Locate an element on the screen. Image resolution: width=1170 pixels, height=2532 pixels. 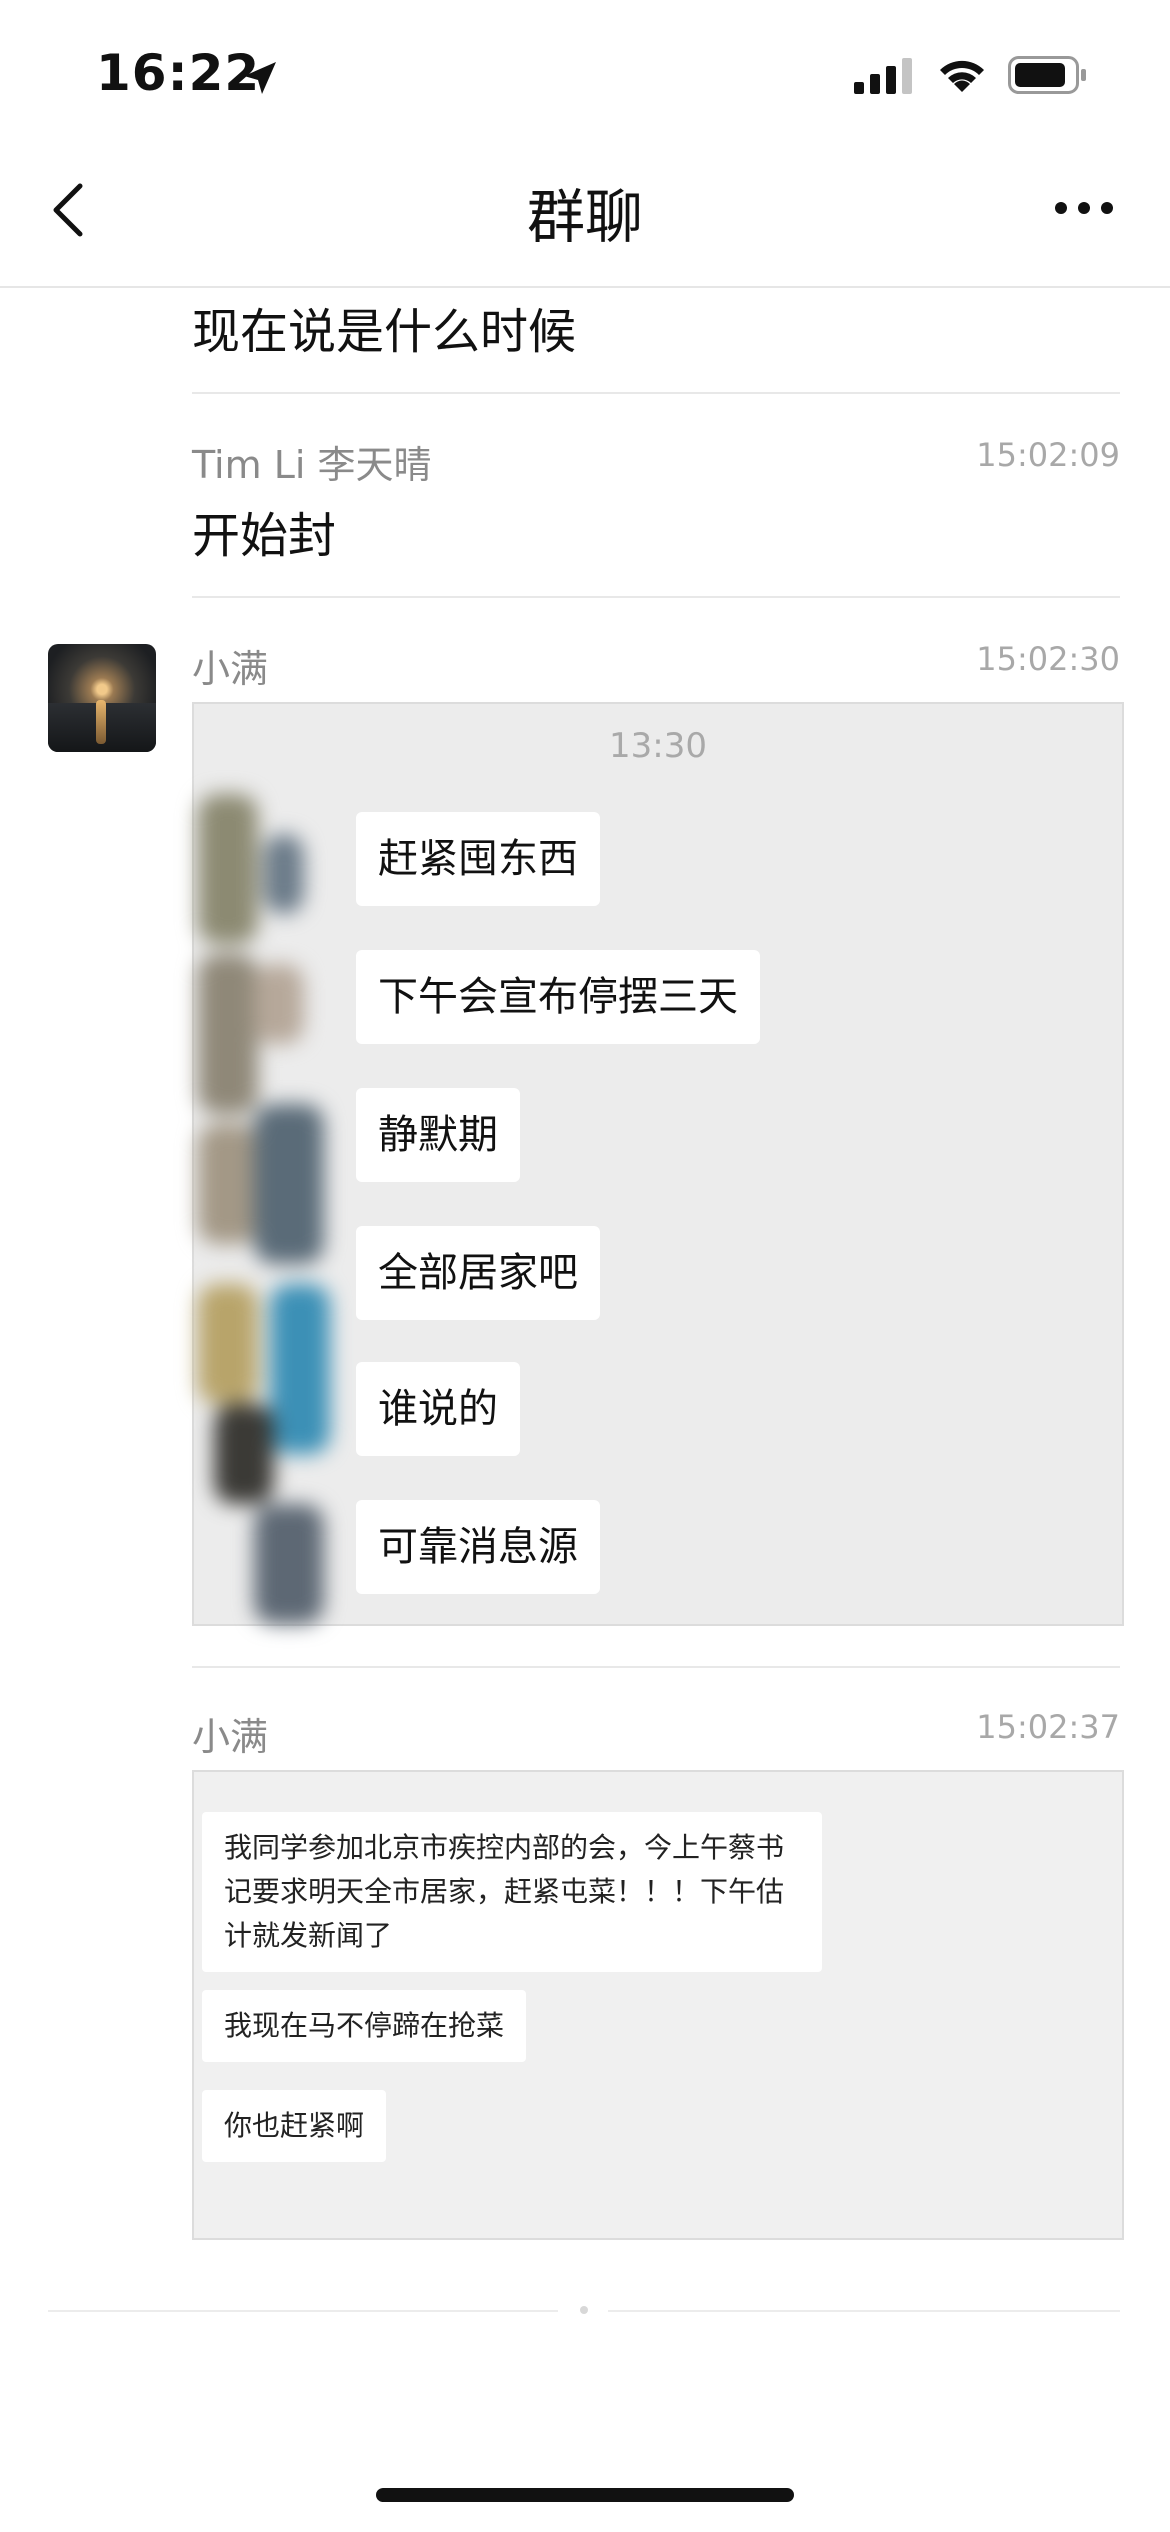
screenshot-time: 13:30 is located at coordinates (658, 746).